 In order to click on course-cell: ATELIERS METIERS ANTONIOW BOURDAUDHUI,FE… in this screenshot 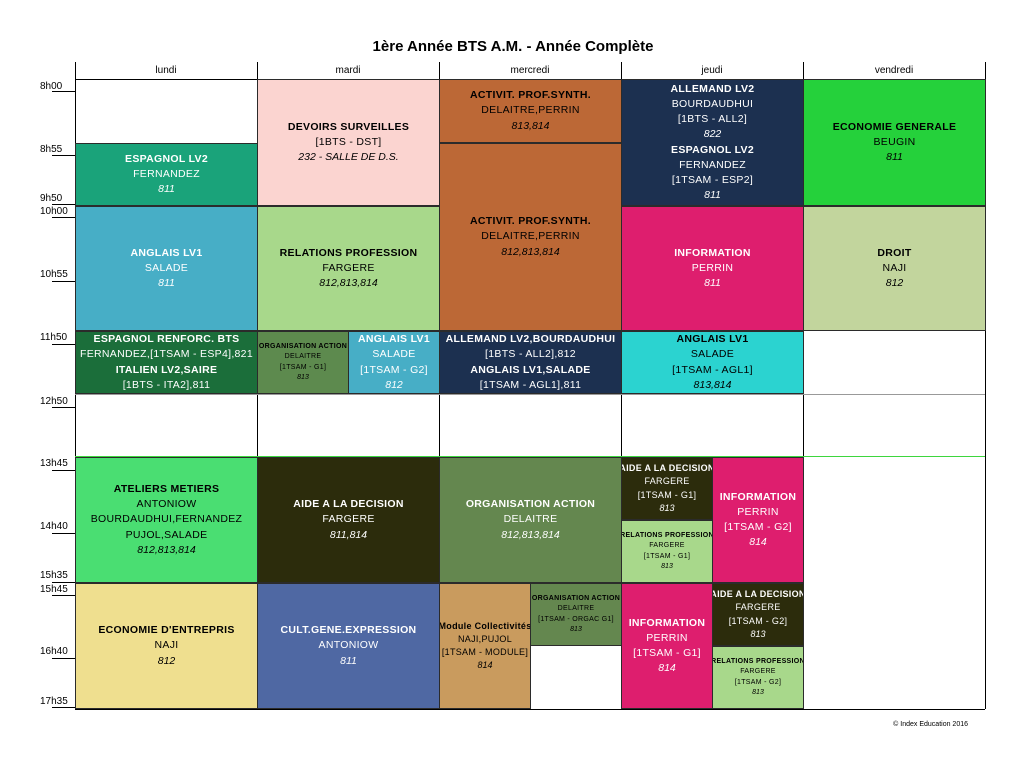, I will do `click(166, 520)`.